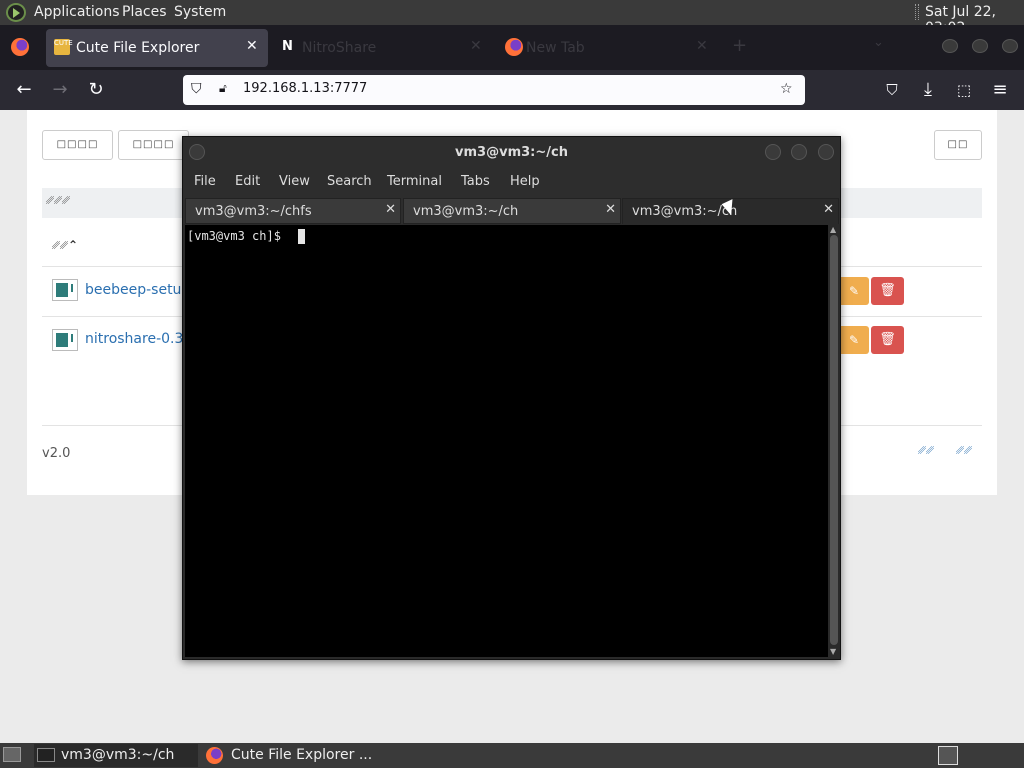 This screenshot has width=1024, height=768. I want to click on pocket-icon: ⛉, so click(892, 90).